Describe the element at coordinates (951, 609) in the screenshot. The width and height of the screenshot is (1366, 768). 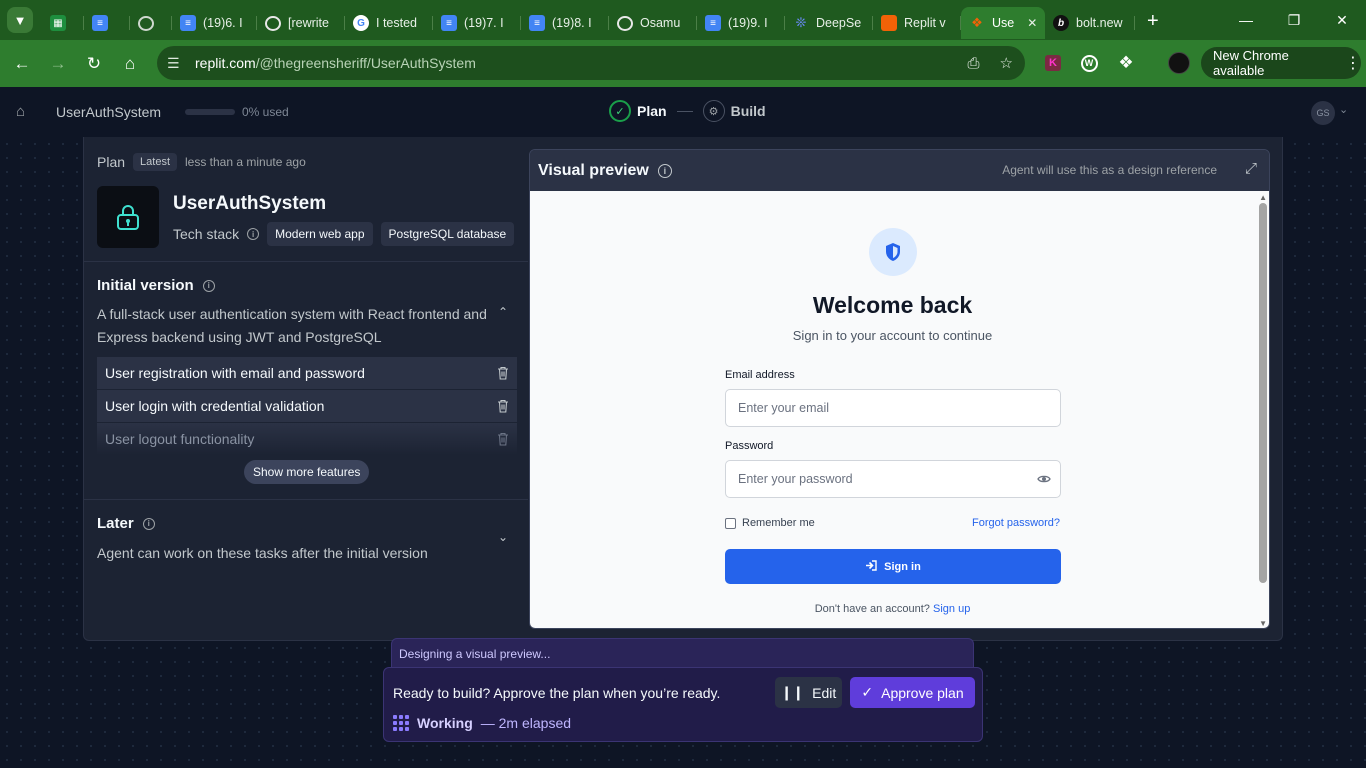
I see `sign-up-link: Sign up` at that location.